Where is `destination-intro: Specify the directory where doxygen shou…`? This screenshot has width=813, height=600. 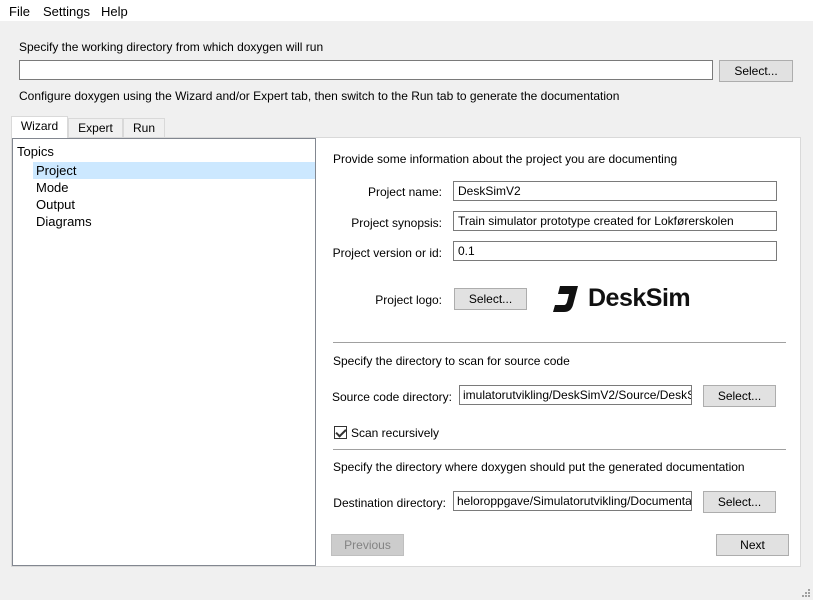 destination-intro: Specify the directory where doxygen shou… is located at coordinates (539, 467).